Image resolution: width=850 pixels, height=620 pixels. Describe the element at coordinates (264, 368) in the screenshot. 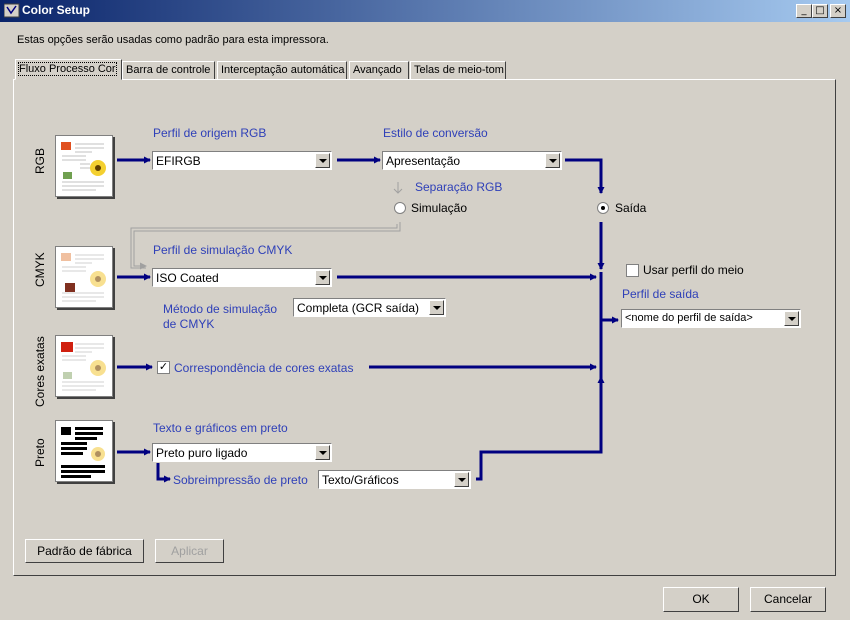

I see `spot-color-matching-label: Correspondência de cores exatas` at that location.